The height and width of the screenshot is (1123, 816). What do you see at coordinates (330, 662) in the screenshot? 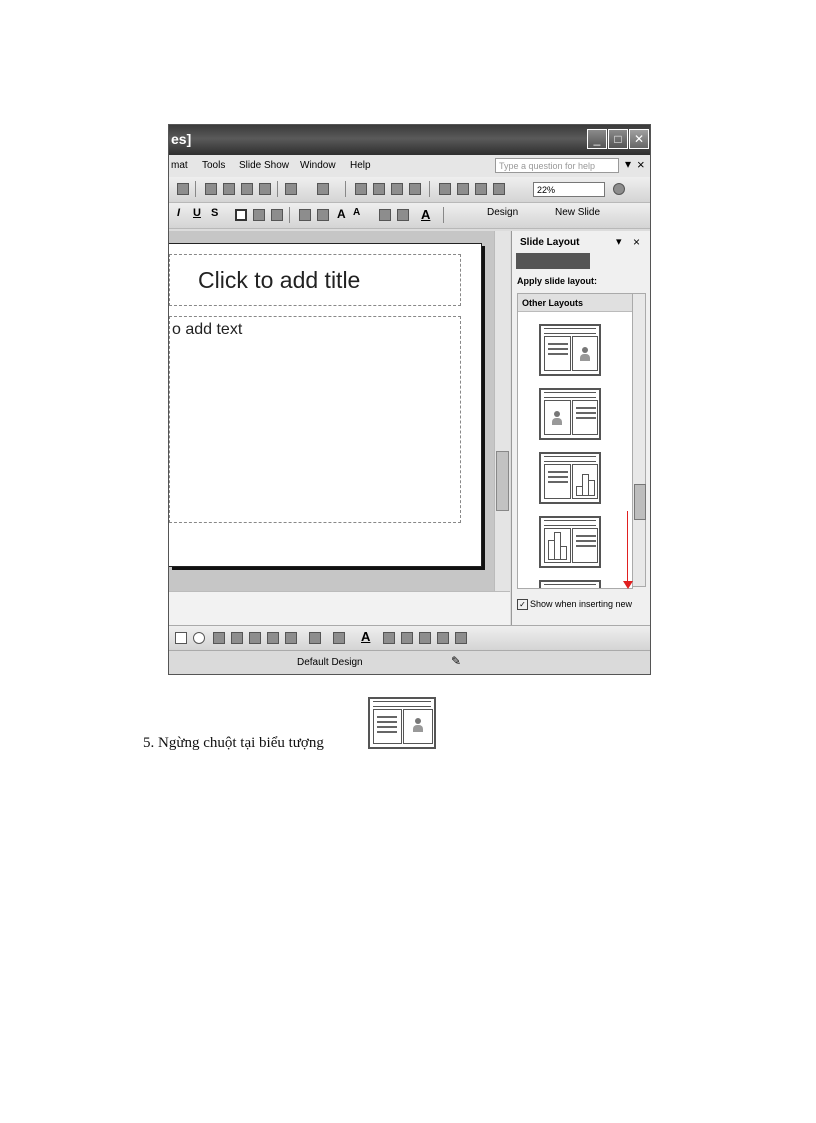
I see `status-design-name: Default Design` at bounding box center [330, 662].